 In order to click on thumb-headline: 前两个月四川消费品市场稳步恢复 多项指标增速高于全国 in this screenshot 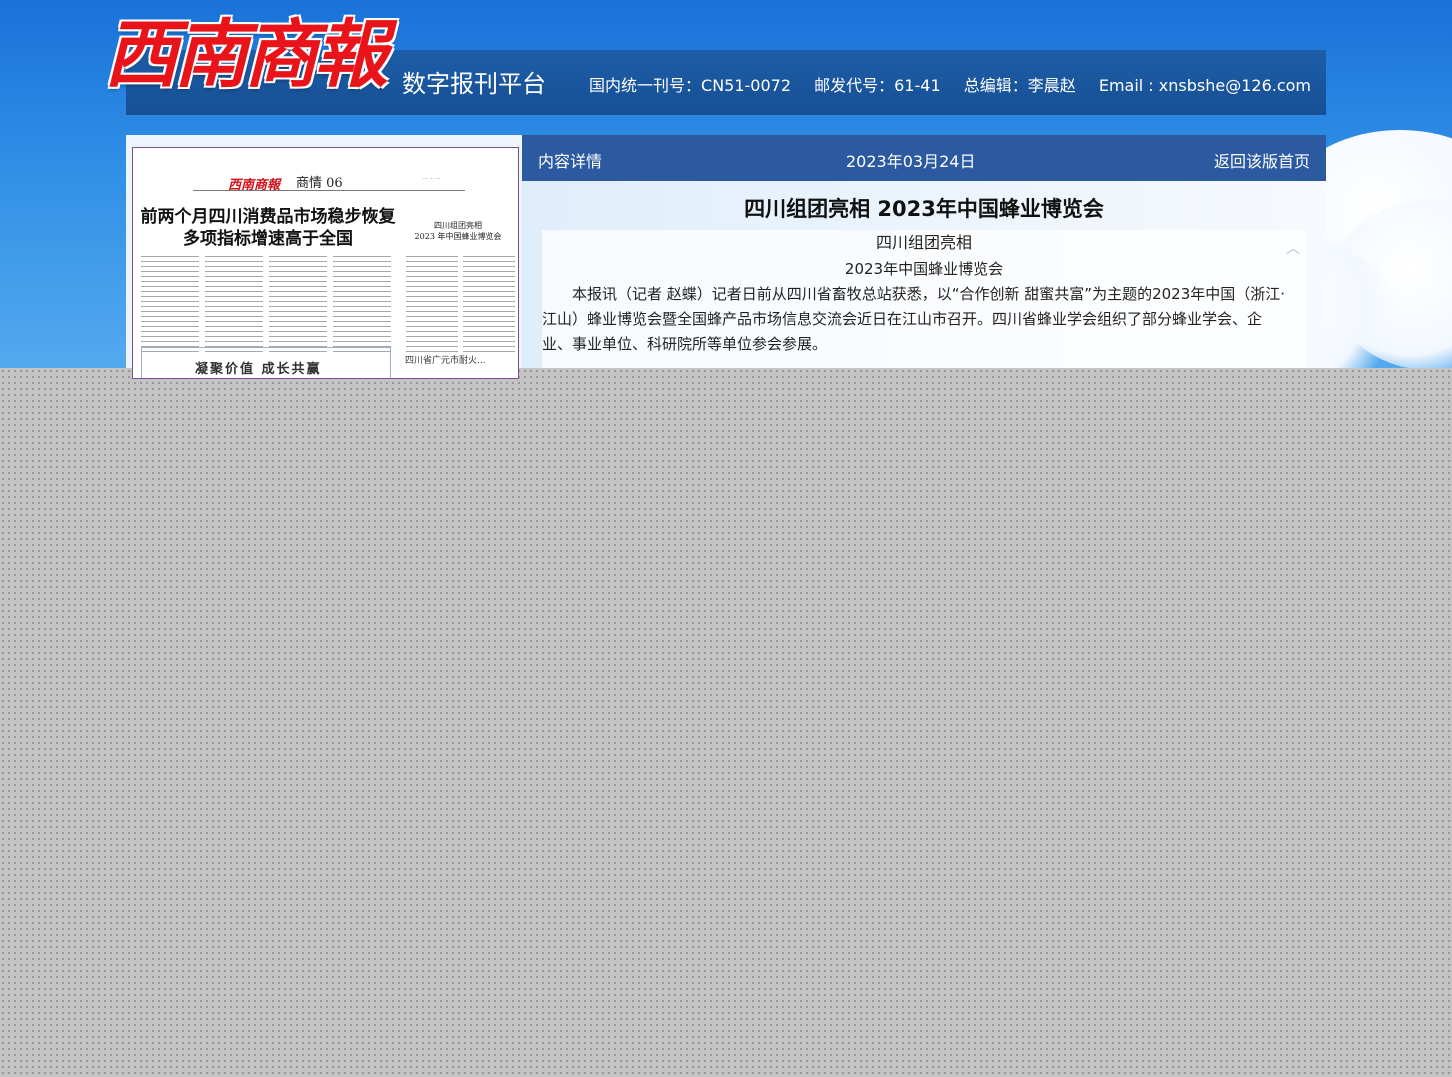, I will do `click(268, 228)`.